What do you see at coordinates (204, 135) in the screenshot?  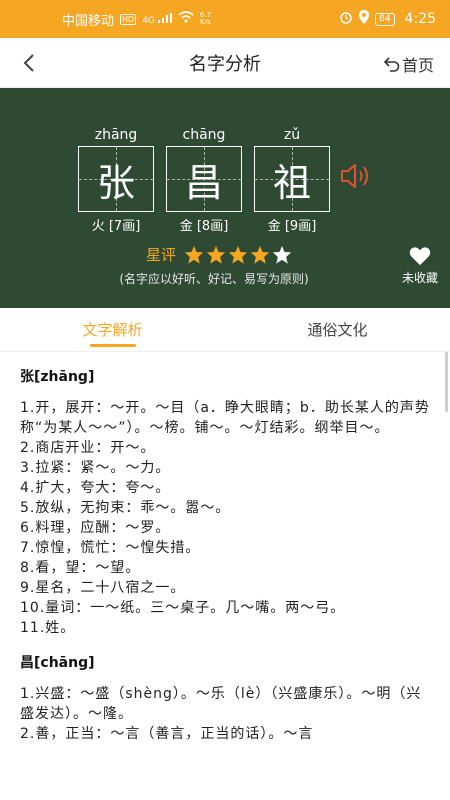 I see `char-pinyin: chāng` at bounding box center [204, 135].